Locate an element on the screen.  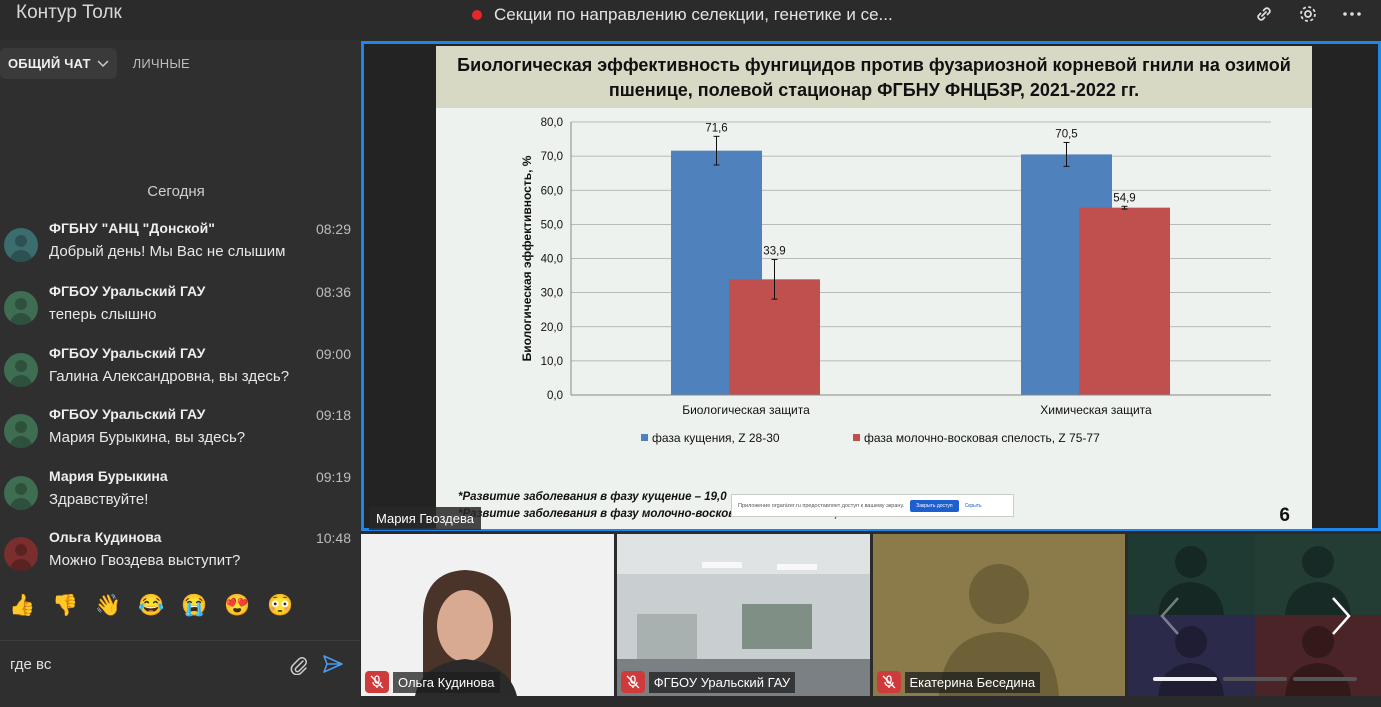
participant-tile: ФГБОУ Уральский ГАУ is located at coordinates (743, 615).